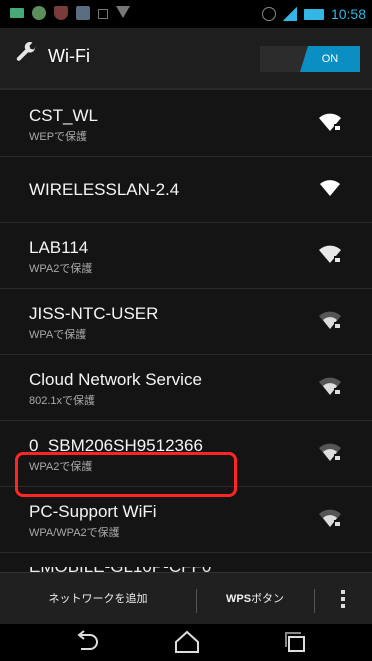  I want to click on network-name: JISS-NTC-USER, so click(94, 313).